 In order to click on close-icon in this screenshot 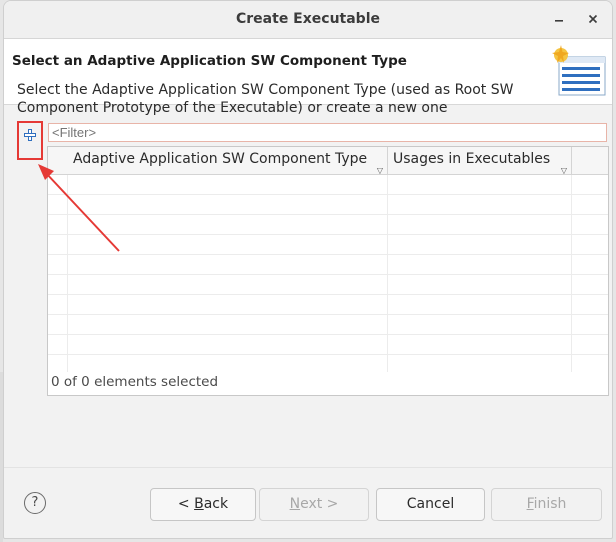, I will do `click(593, 19)`.